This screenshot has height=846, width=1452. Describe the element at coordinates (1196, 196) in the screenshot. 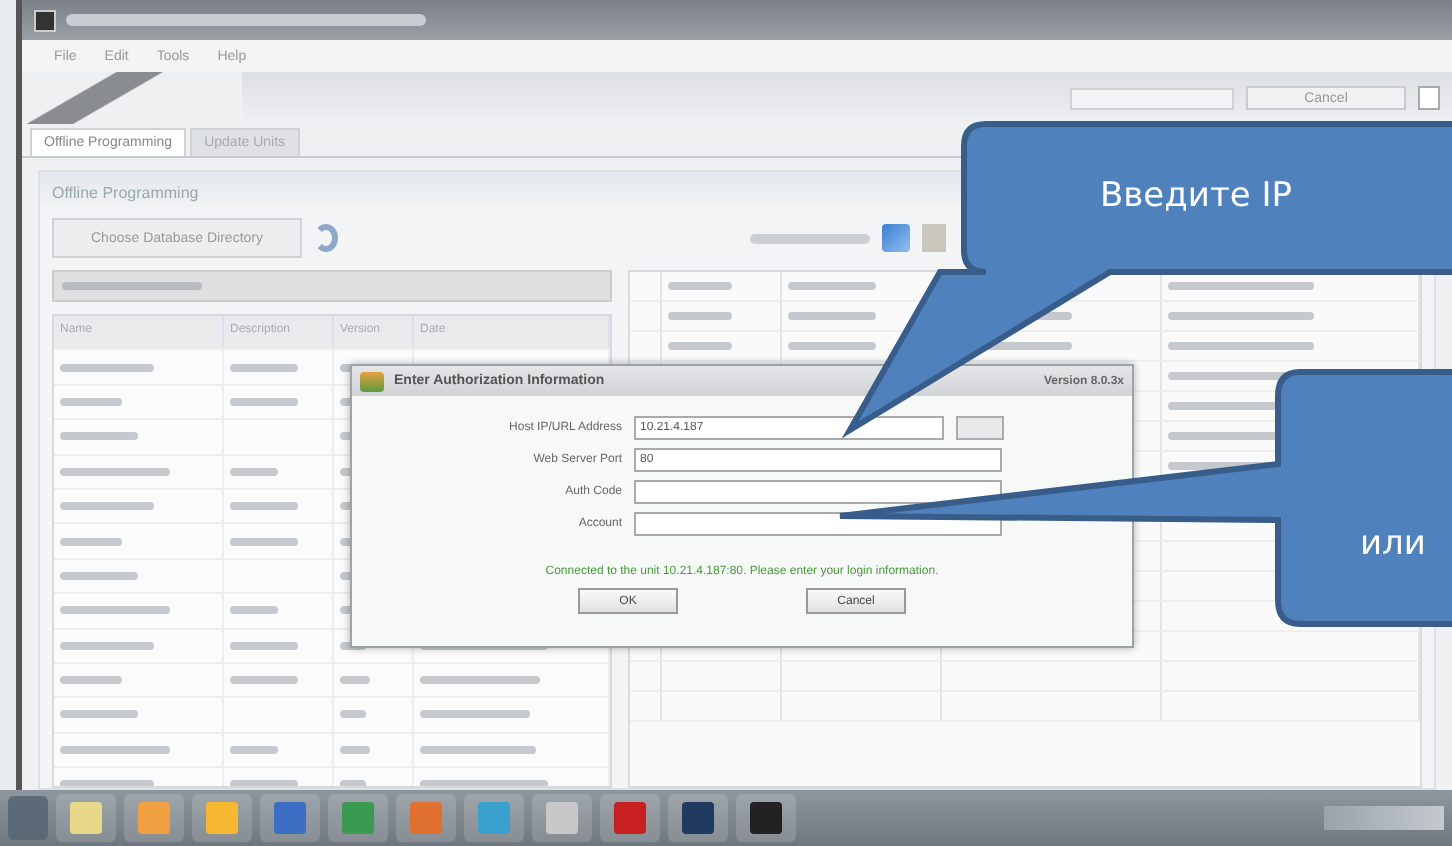

I see `callout-text: Введите IP` at that location.